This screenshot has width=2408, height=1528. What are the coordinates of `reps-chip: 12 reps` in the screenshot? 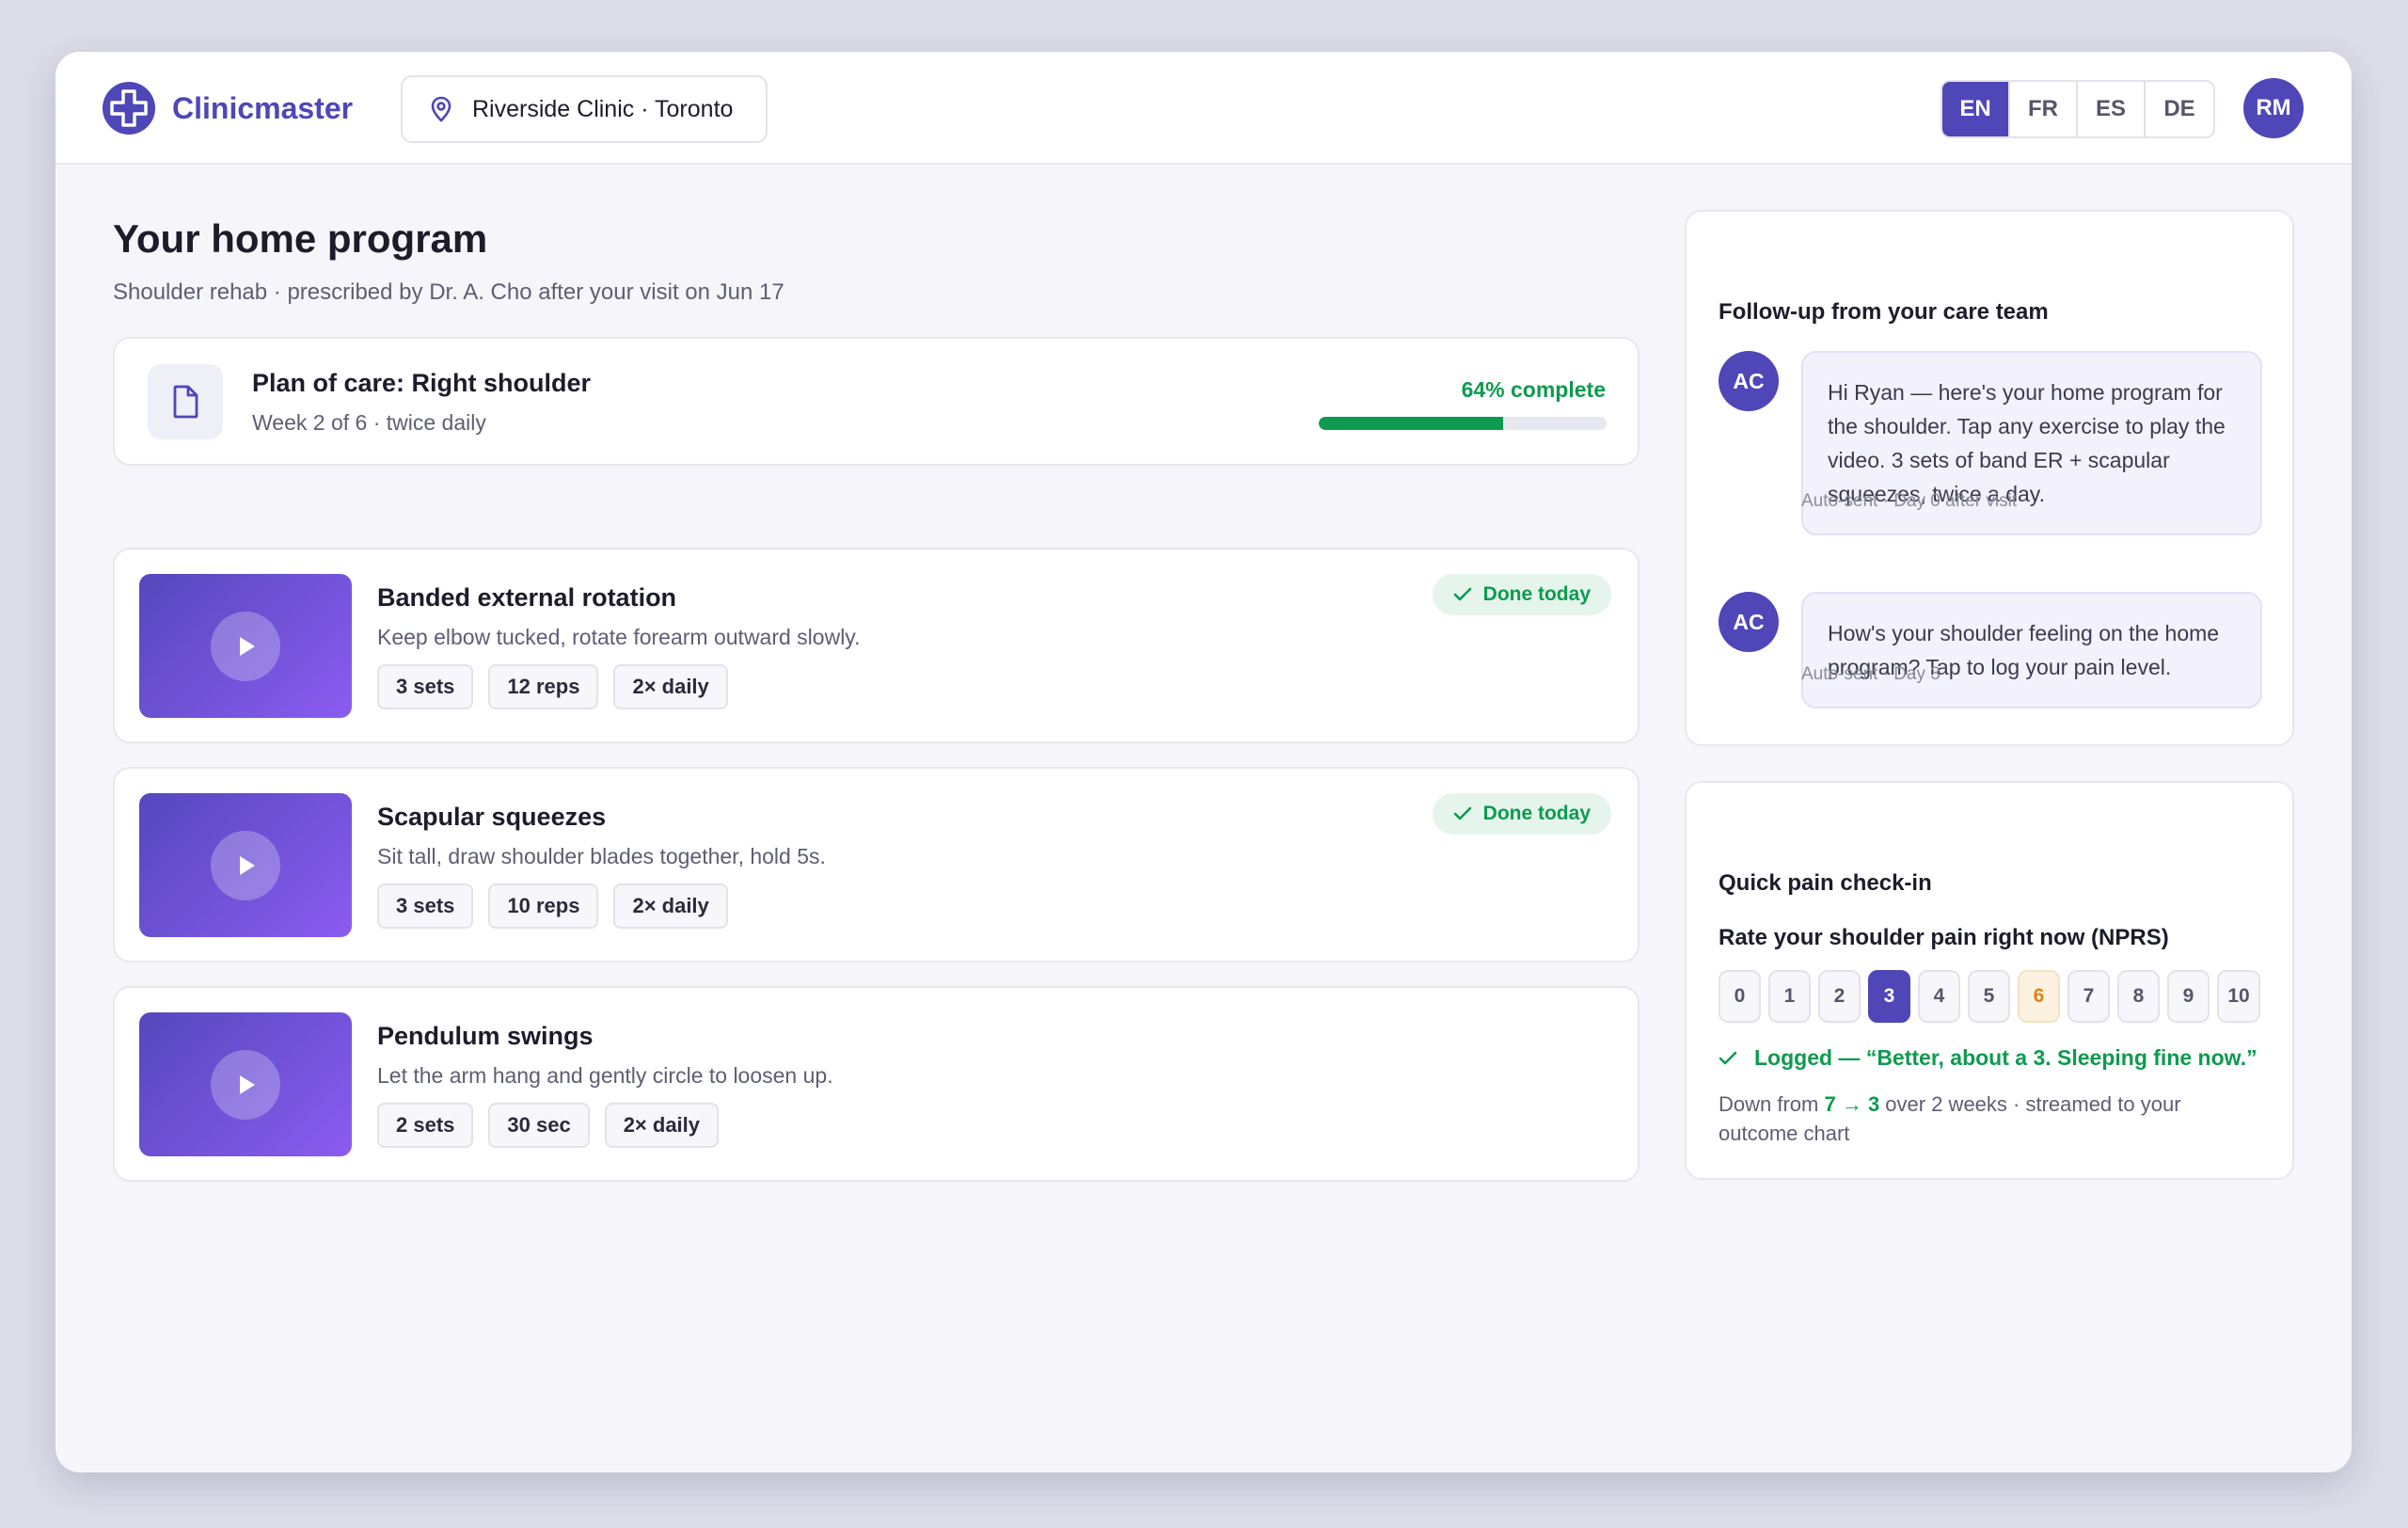 It's located at (544, 686).